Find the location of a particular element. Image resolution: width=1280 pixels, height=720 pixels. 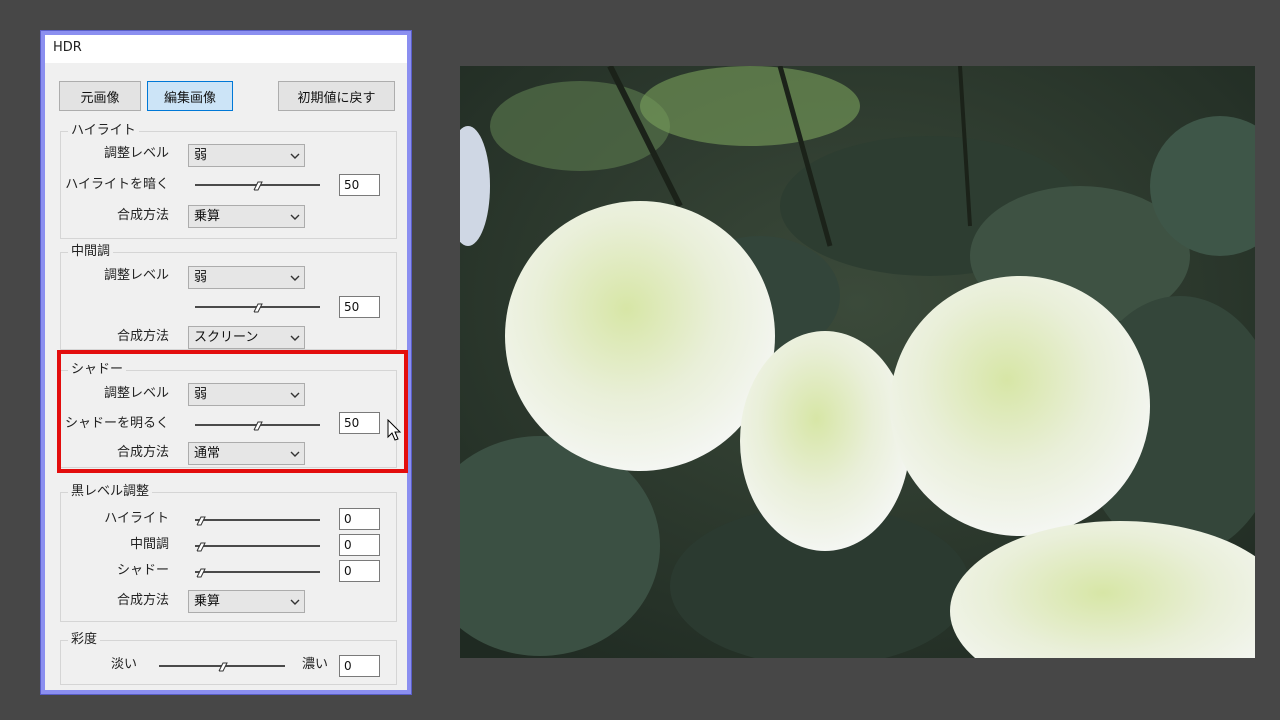

highlight-level-value: 弱 is located at coordinates (201, 155).